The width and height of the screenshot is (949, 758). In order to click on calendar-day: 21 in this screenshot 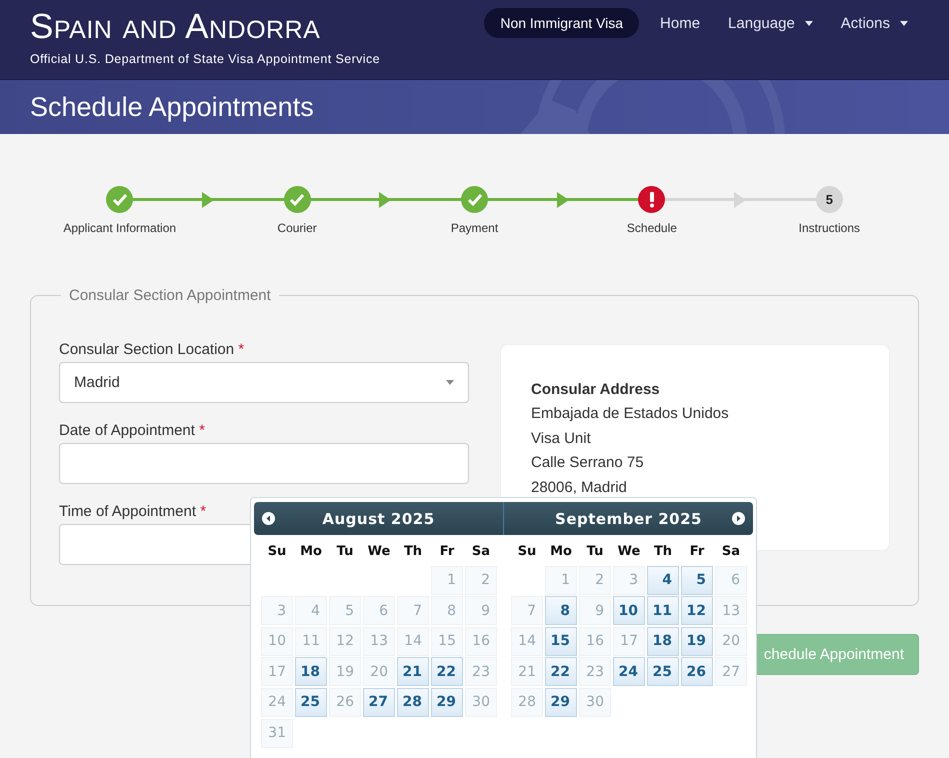, I will do `click(527, 671)`.